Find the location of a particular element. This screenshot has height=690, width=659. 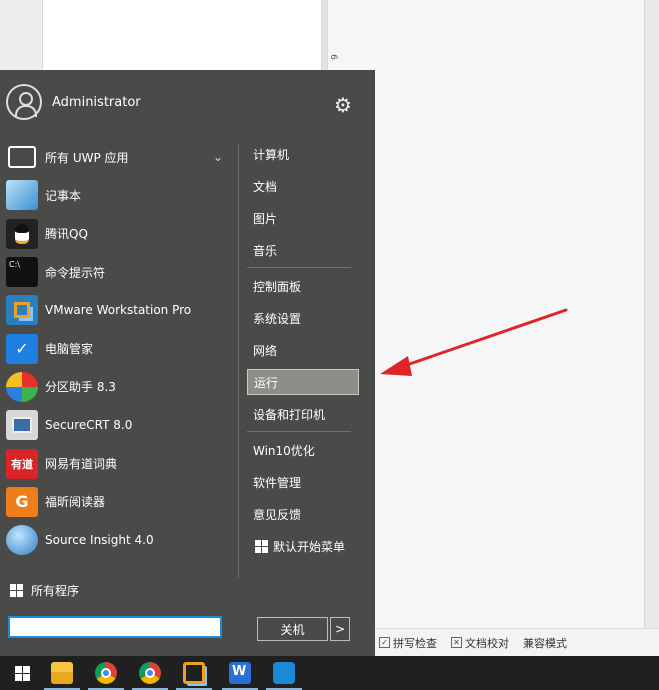

app-label: 电脑管家 is located at coordinates (69, 349).